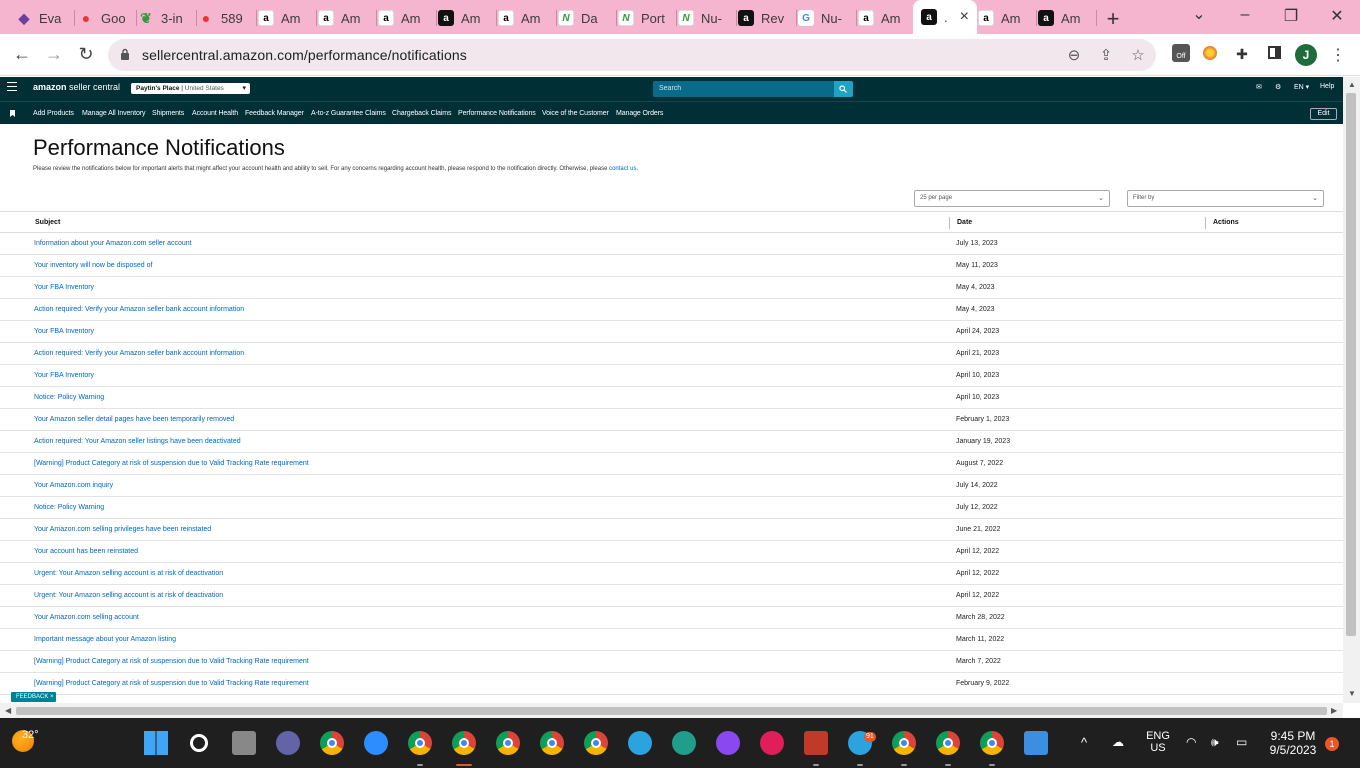  What do you see at coordinates (113, 113) in the screenshot?
I see `nav-manage-all-inventory: Manage All Inventory` at bounding box center [113, 113].